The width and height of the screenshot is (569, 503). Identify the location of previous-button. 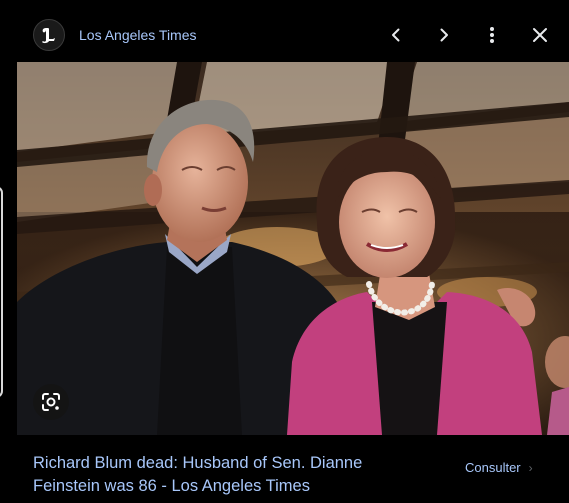
(396, 35).